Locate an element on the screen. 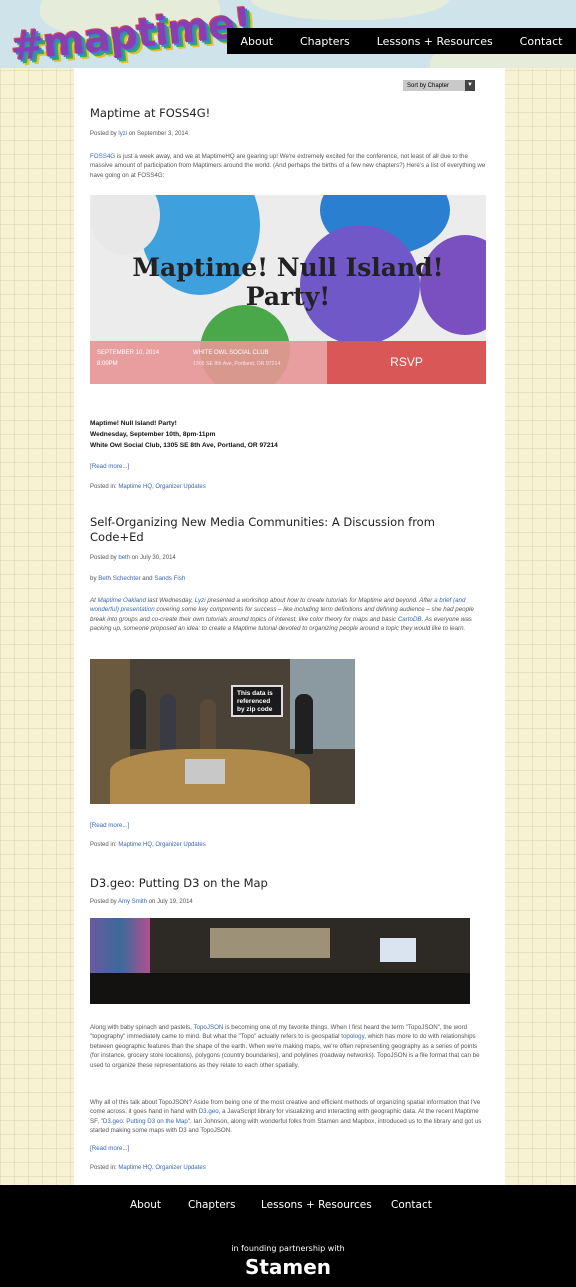 The image size is (576, 1287). post-meta: Posted by lyzi on September 3, 2014 is located at coordinates (139, 134).